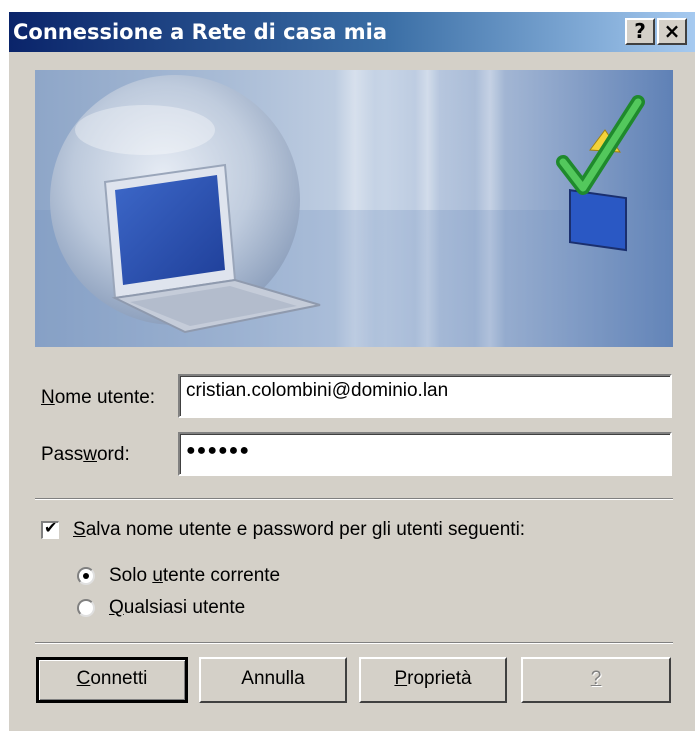  Describe the element at coordinates (672, 31) in the screenshot. I see `close-button: ×` at that location.